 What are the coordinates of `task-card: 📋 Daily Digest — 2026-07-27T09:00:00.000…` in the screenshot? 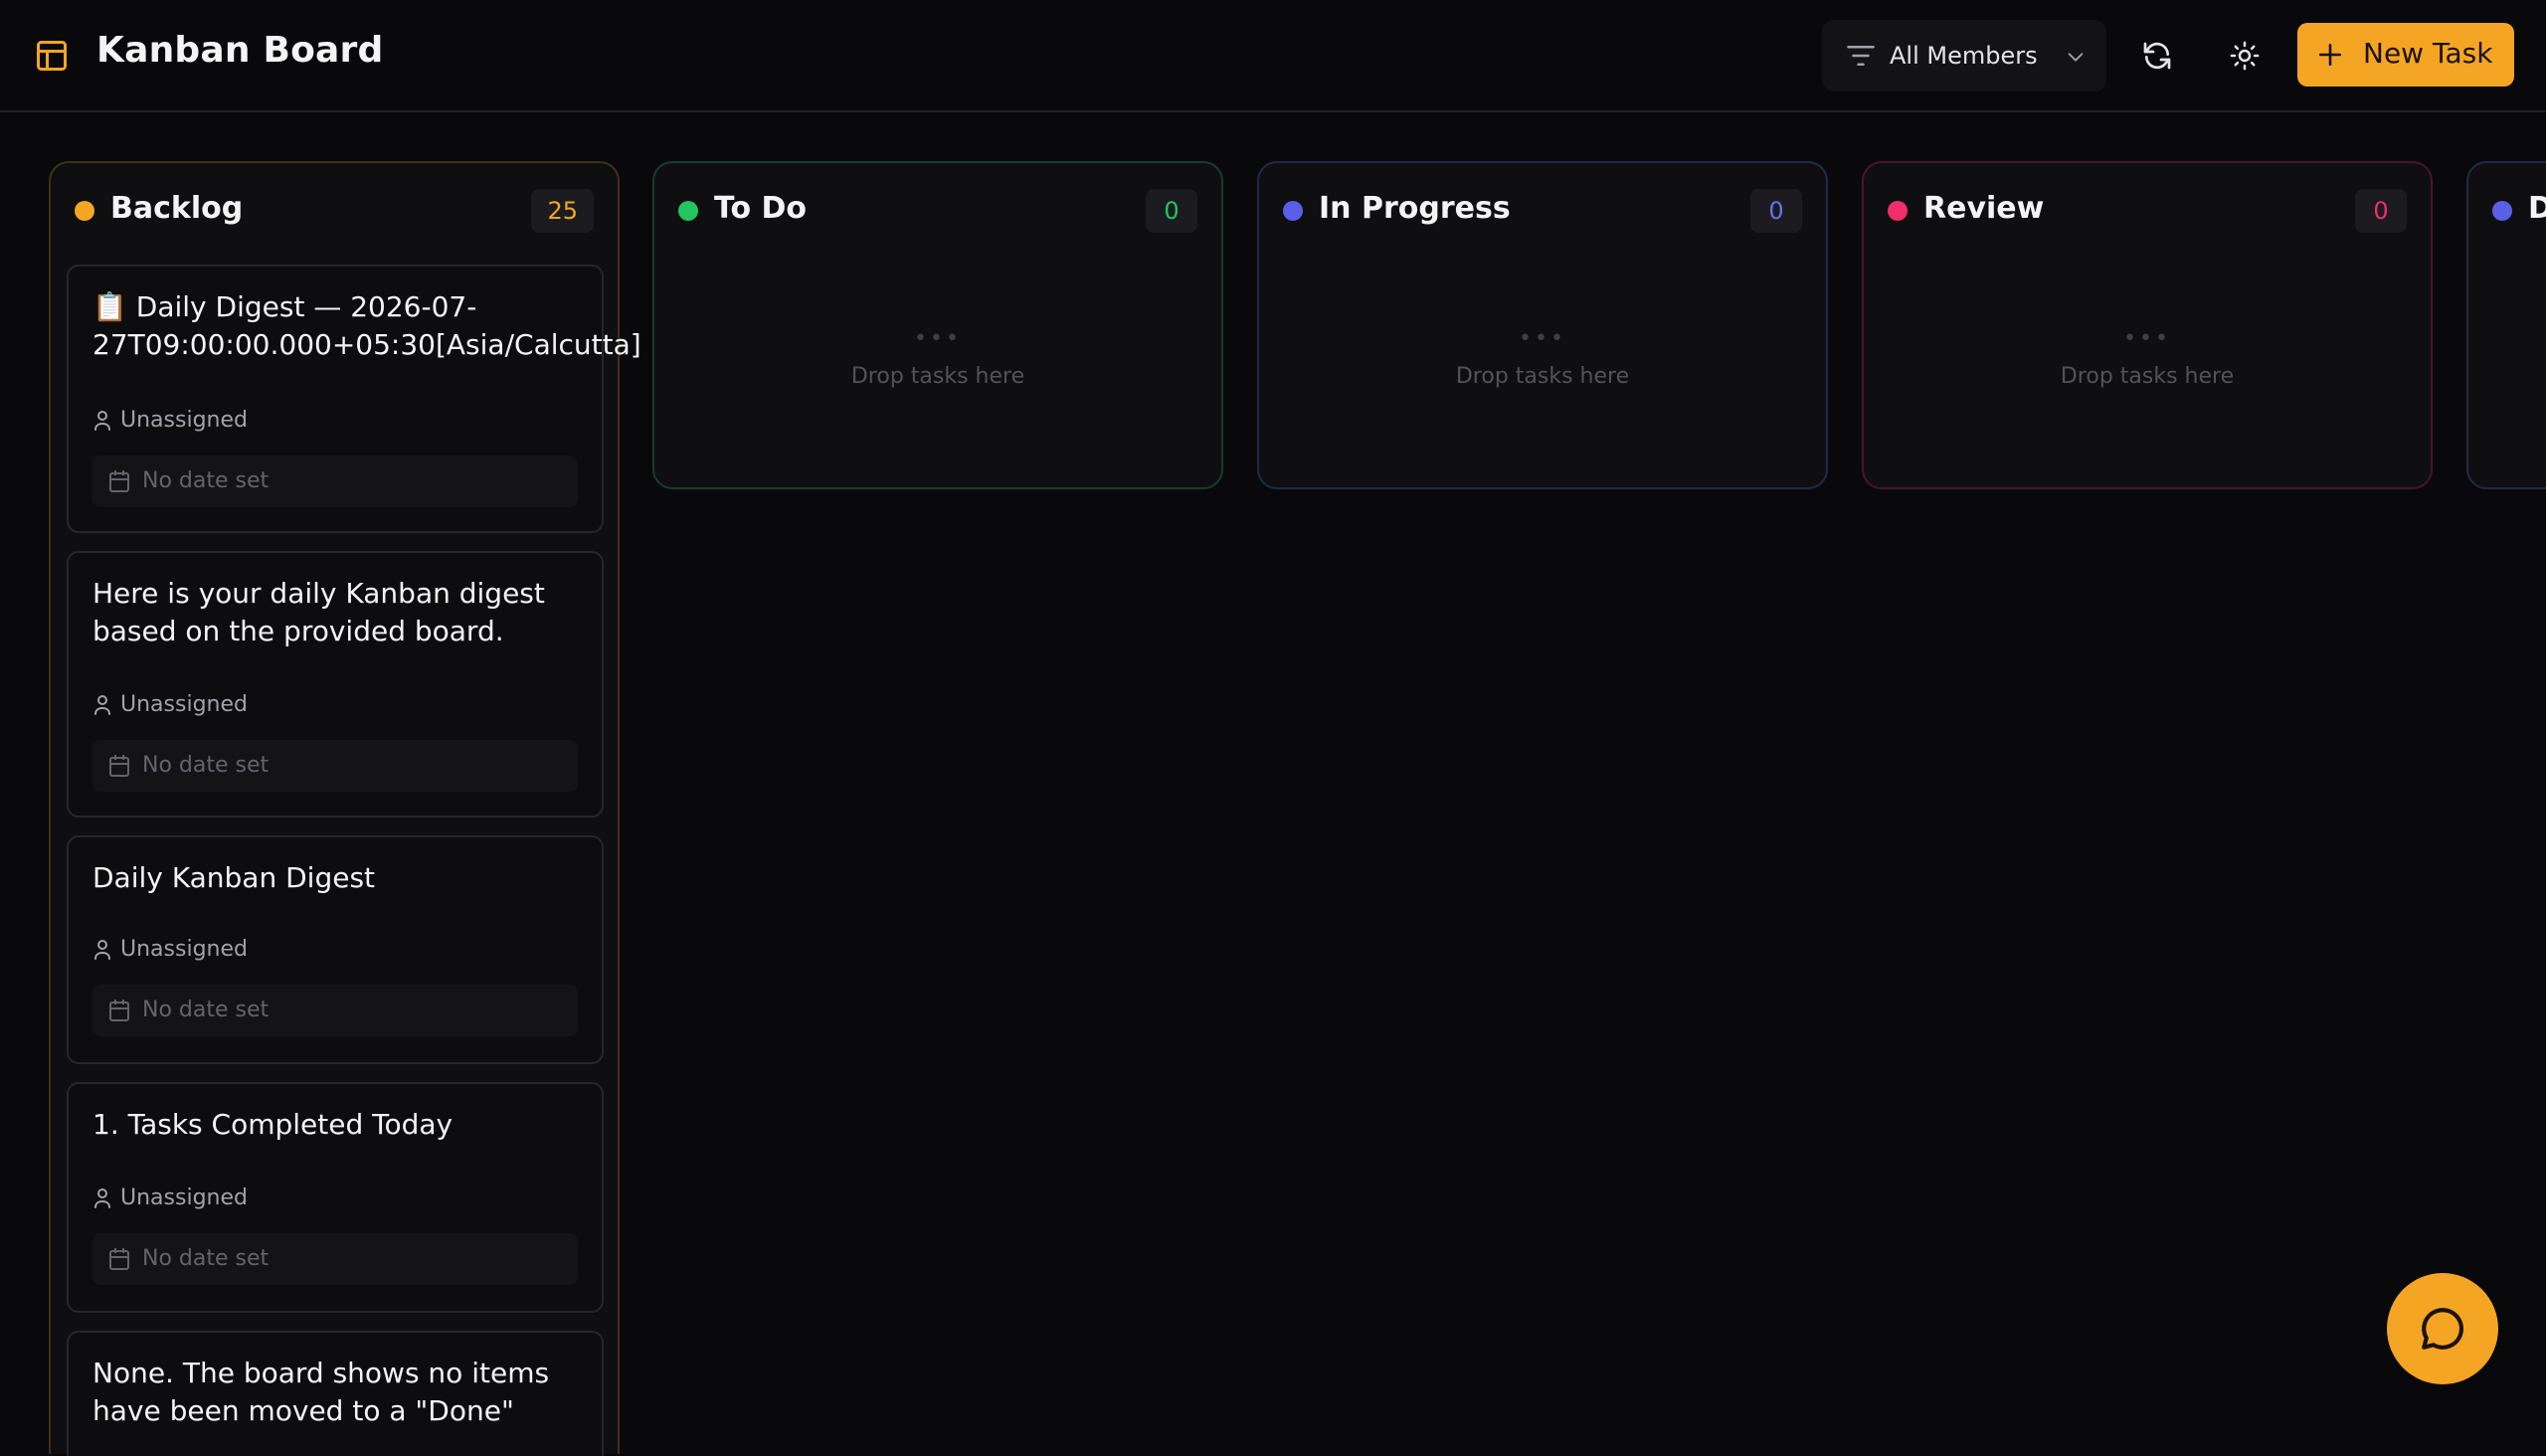 It's located at (354, 399).